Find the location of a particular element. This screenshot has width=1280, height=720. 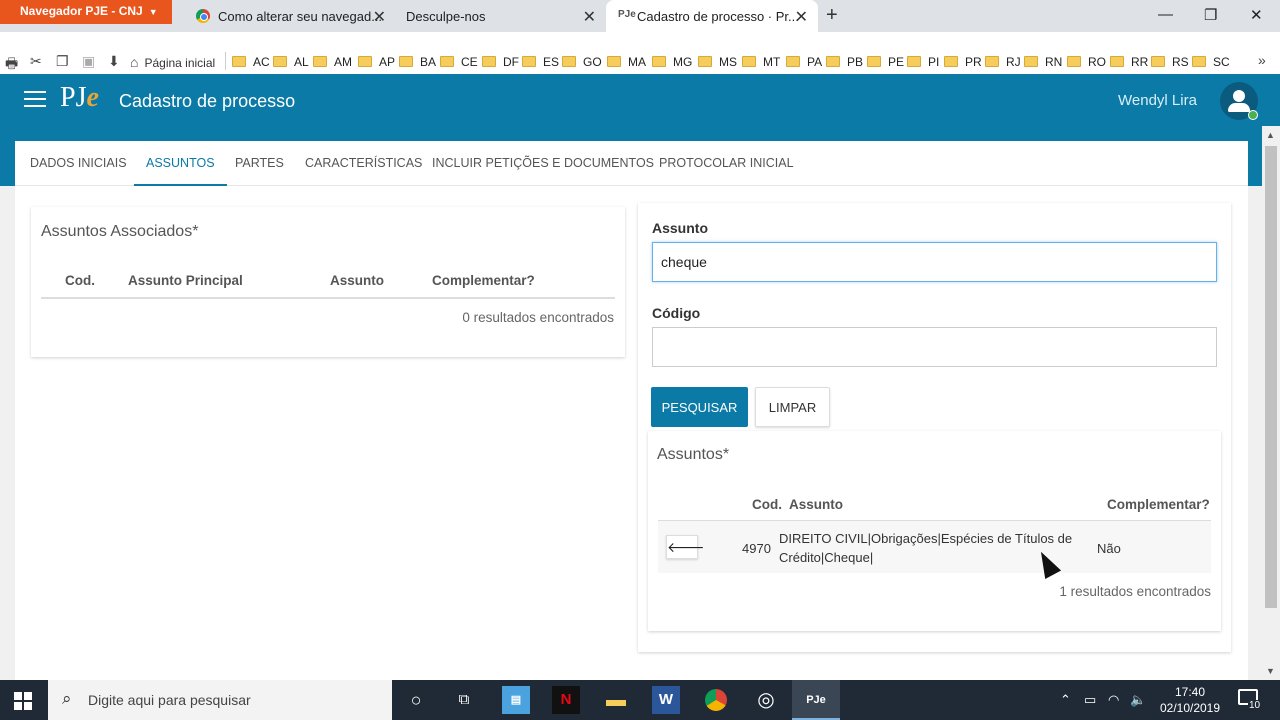

tab-assuntos: ASSUNTOS is located at coordinates (180, 171).